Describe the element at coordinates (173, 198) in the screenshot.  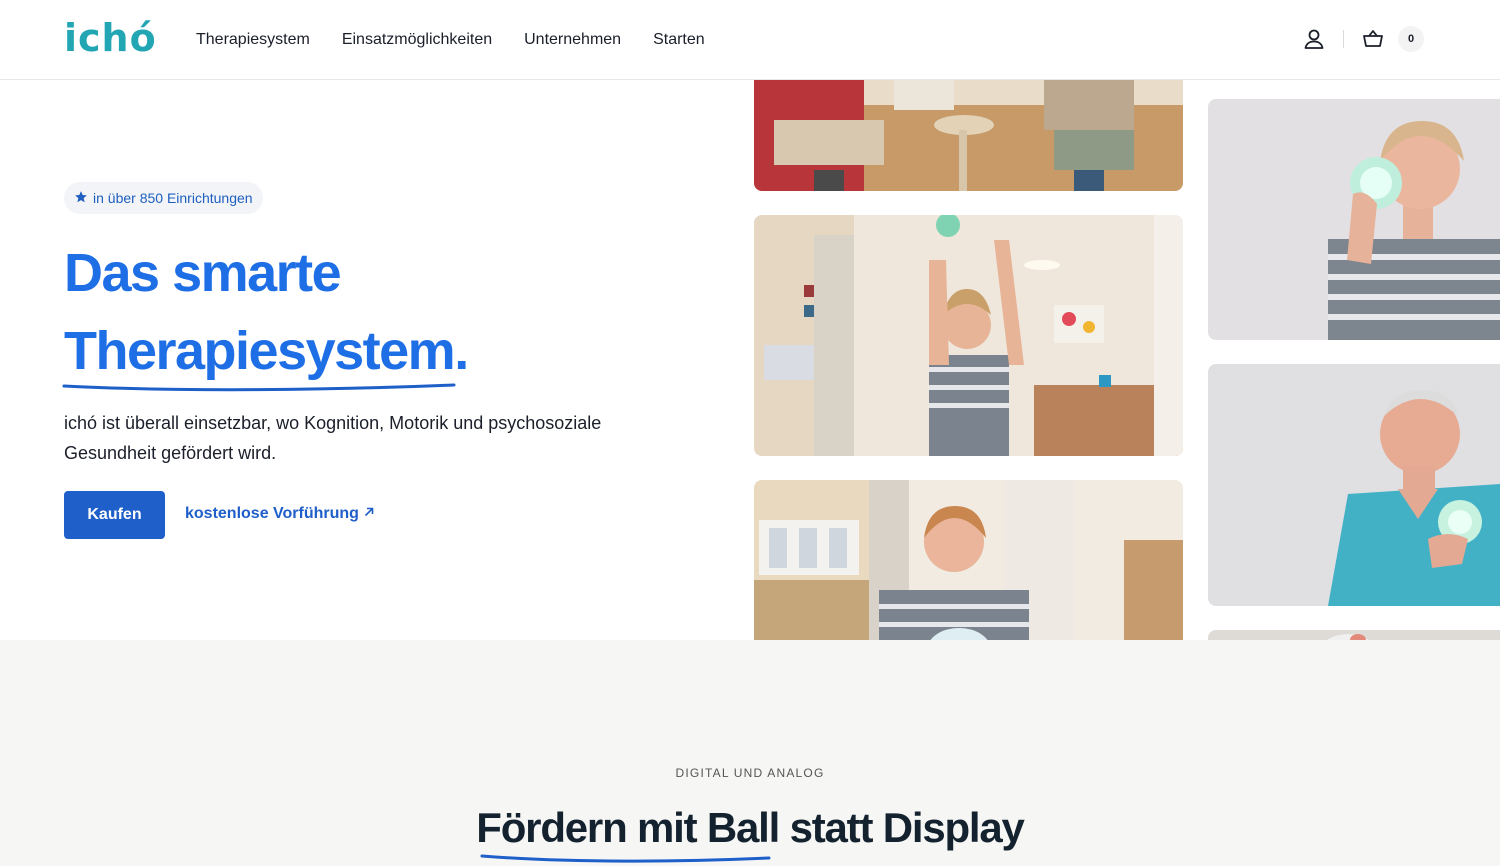
I see `badge-text: in über 850 Einrichtungen` at that location.